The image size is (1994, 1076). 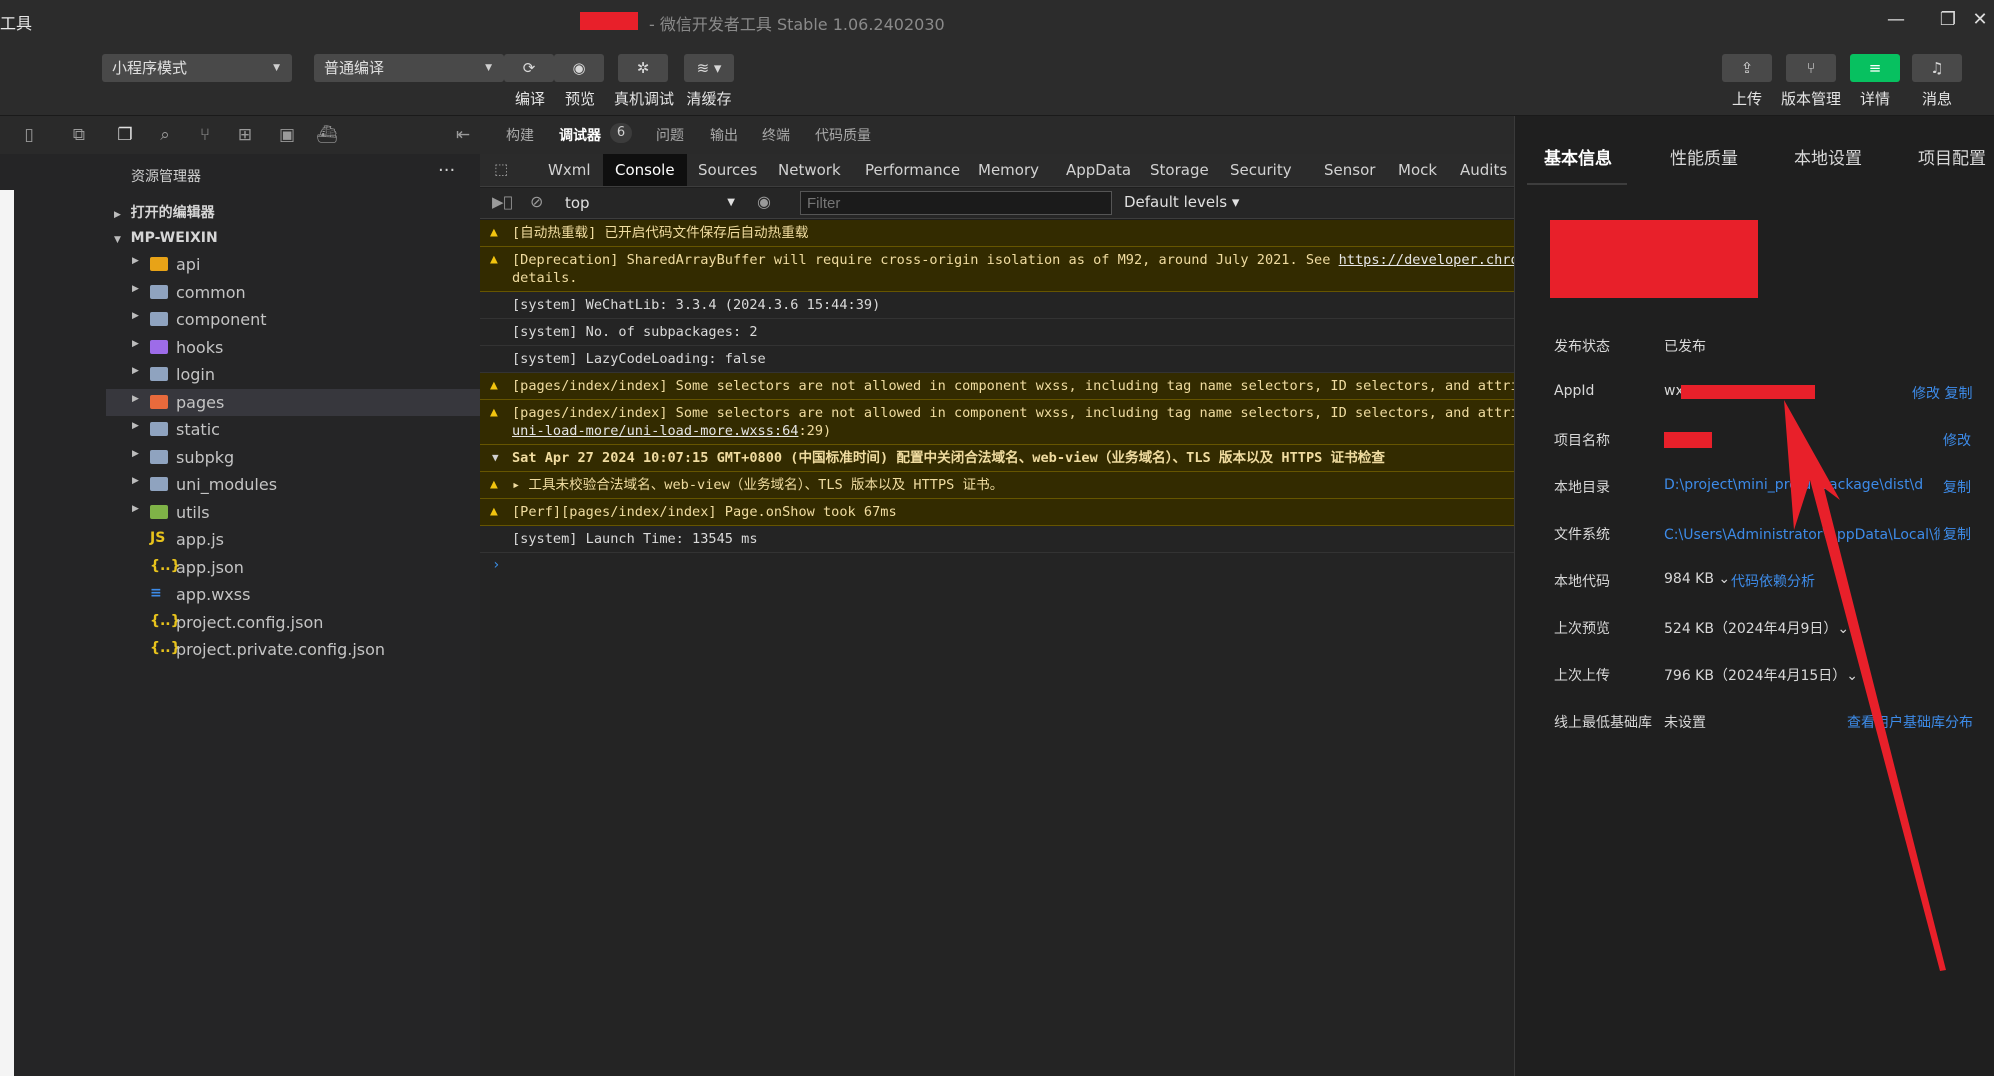 I want to click on devtools-tab: Mock, so click(x=1417, y=170).